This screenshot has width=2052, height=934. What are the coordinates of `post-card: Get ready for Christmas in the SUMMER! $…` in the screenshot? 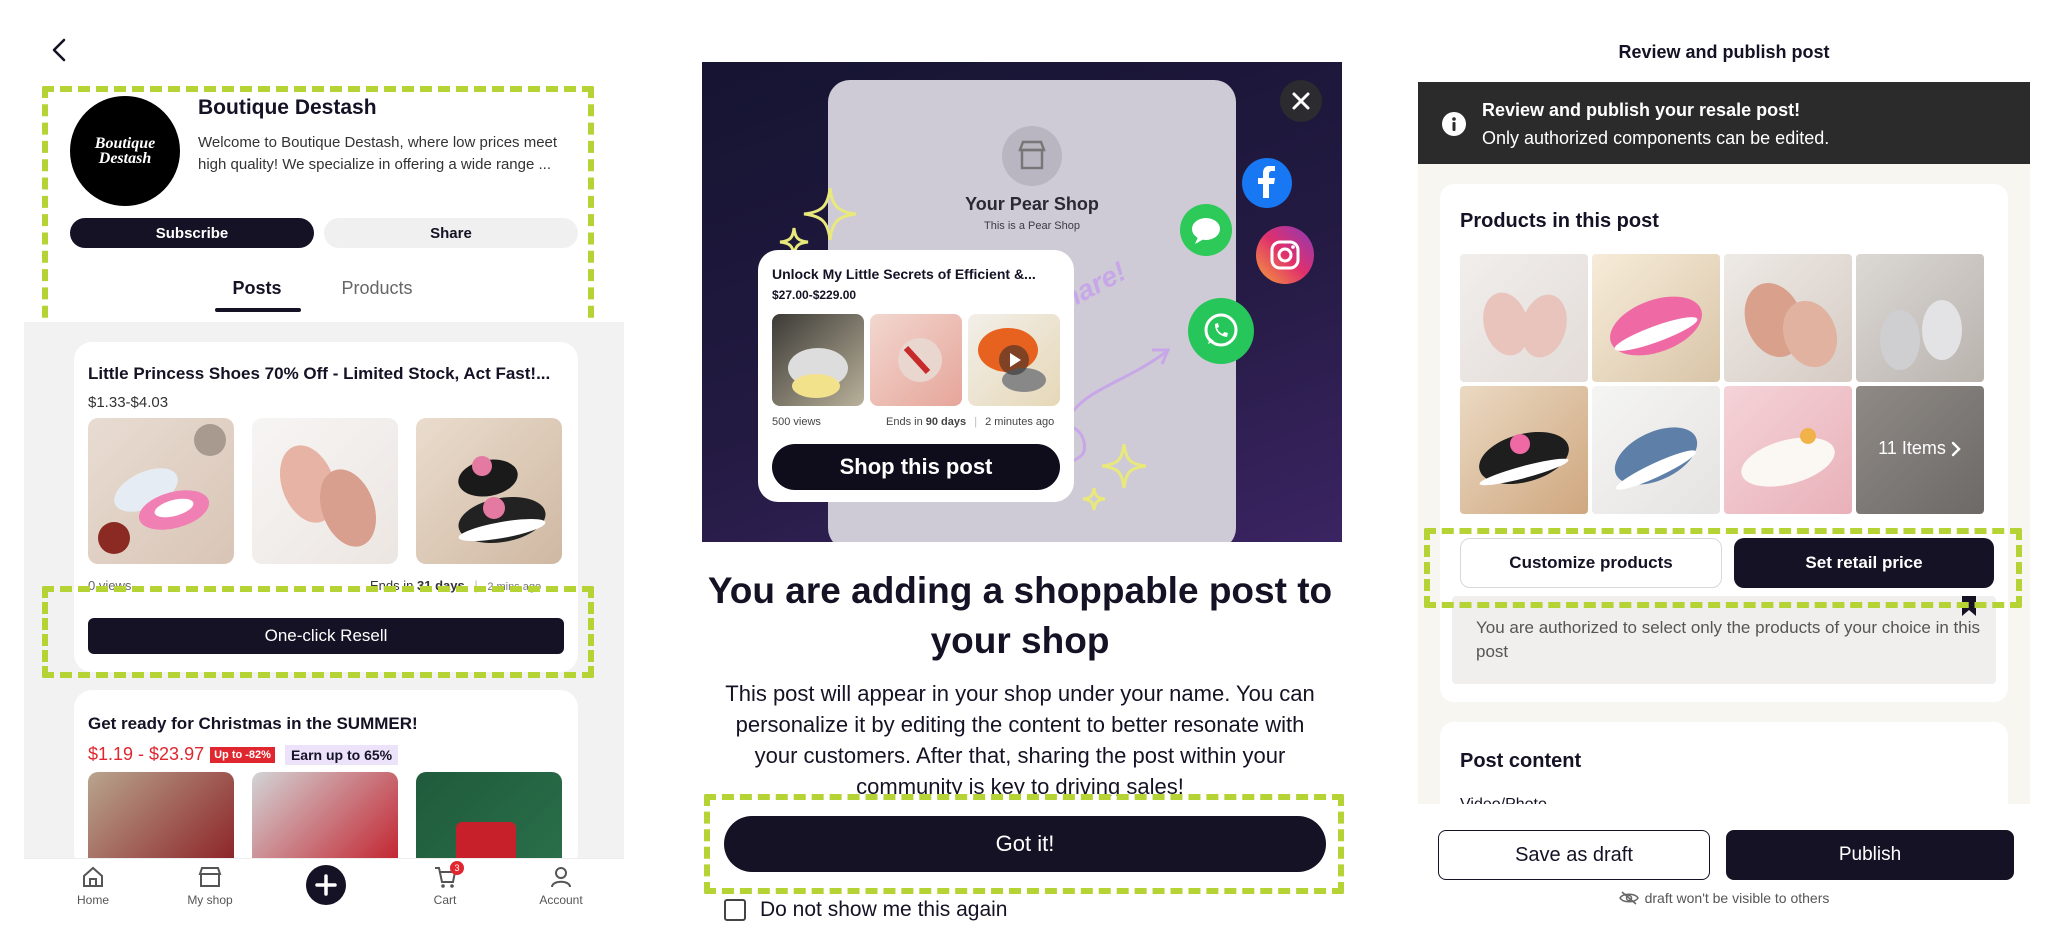 It's located at (326, 780).